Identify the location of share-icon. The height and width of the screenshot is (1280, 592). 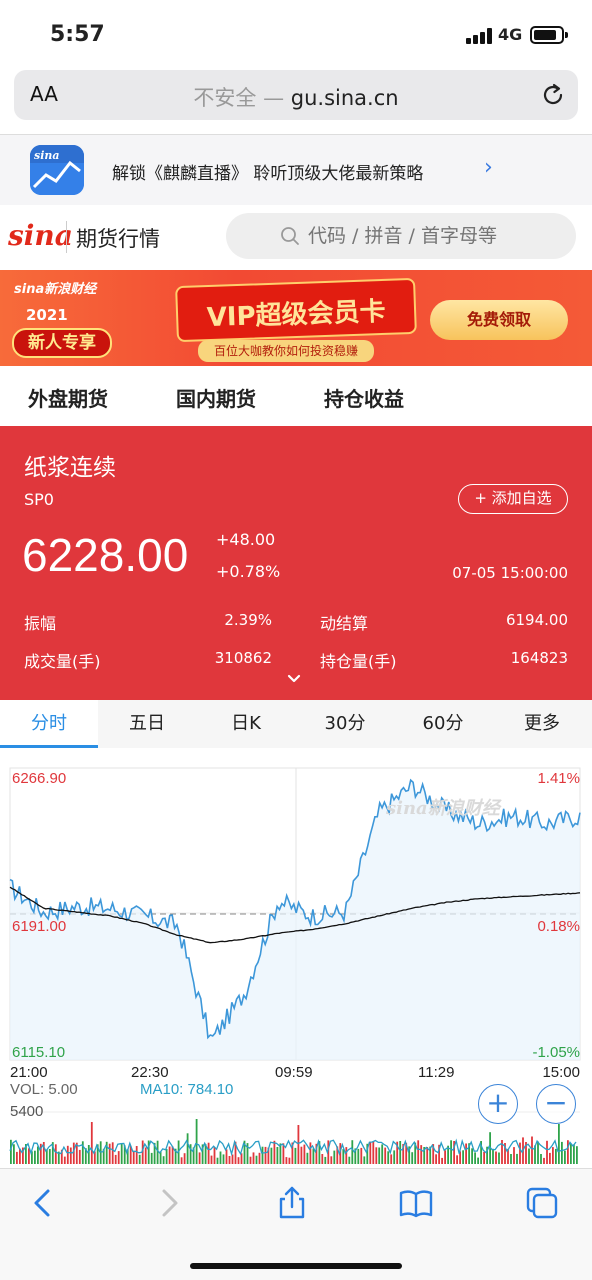
(292, 1203).